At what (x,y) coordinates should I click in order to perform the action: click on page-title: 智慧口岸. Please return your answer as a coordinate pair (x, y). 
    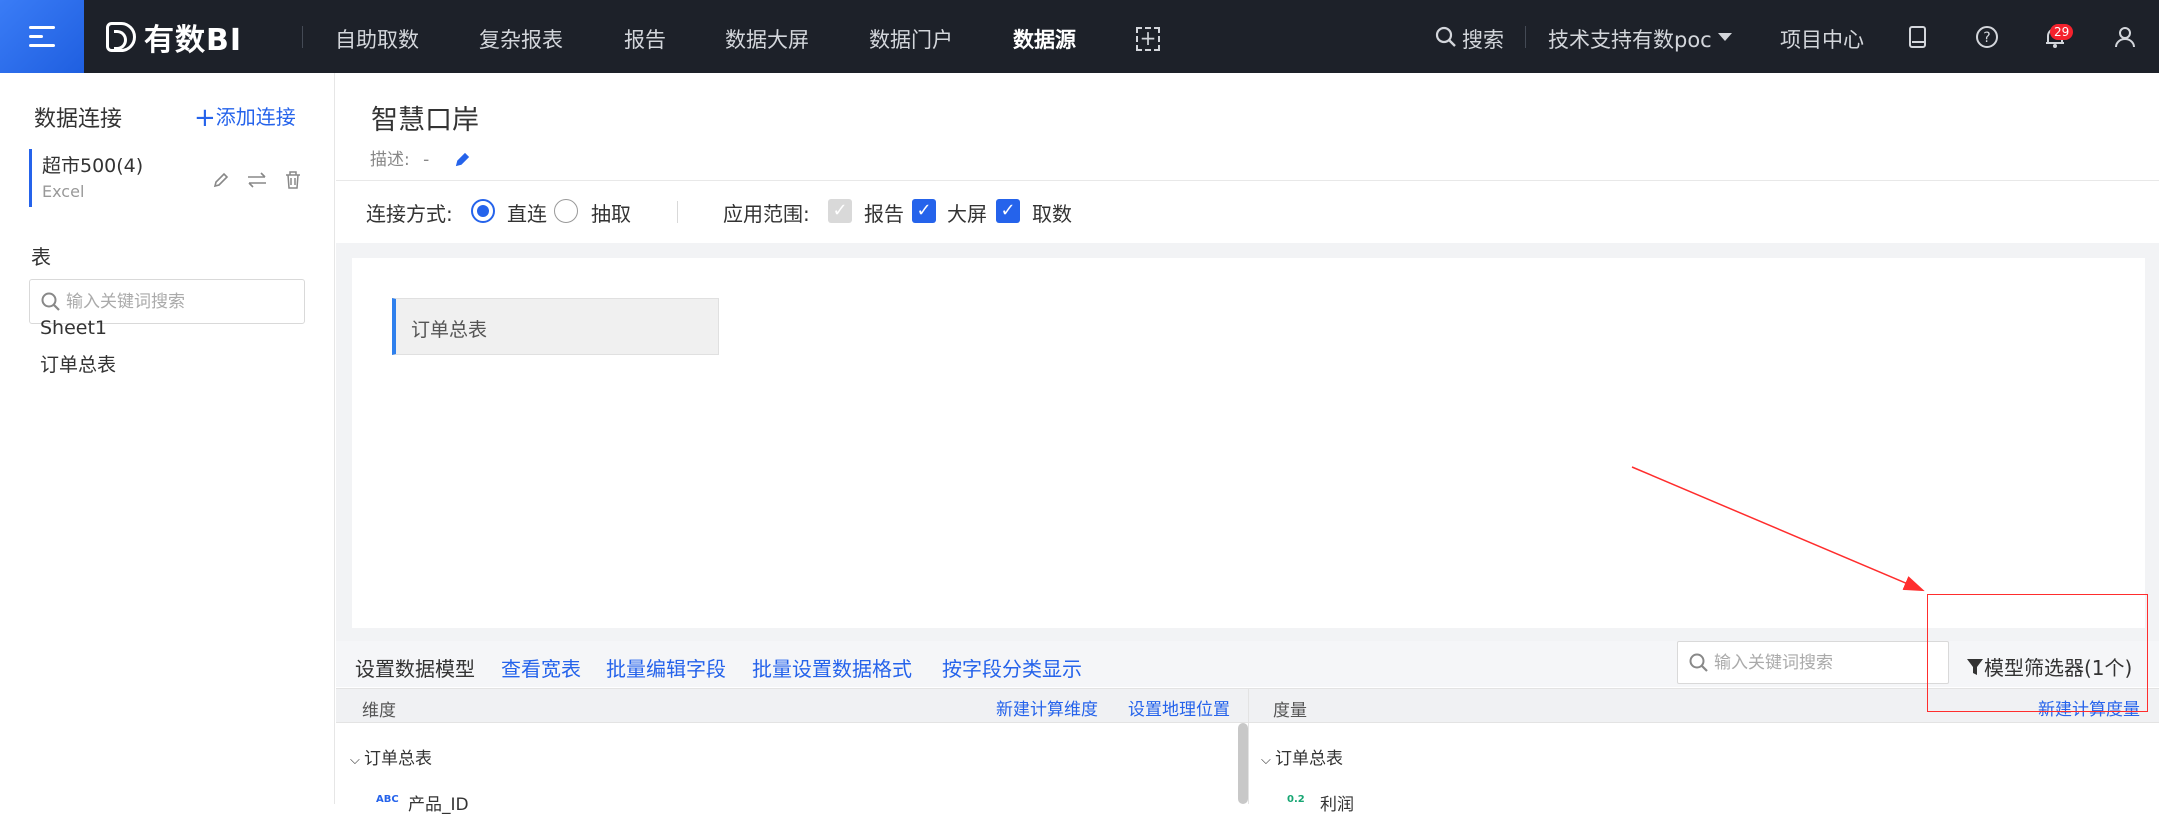
    Looking at the image, I should click on (425, 120).